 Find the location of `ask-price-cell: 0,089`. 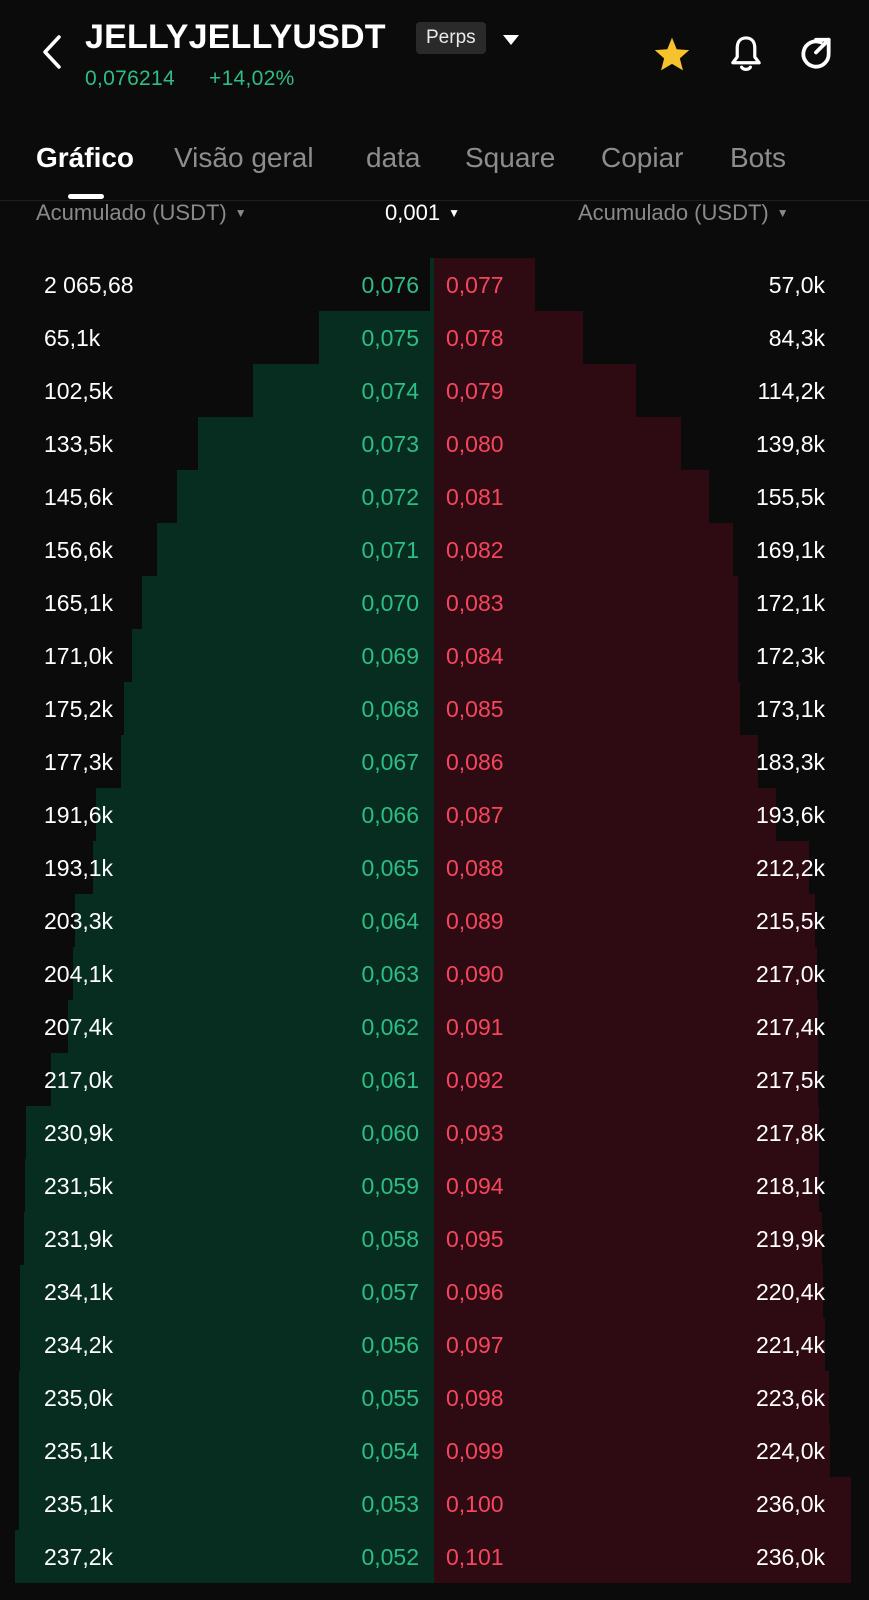

ask-price-cell: 0,089 is located at coordinates (475, 921).